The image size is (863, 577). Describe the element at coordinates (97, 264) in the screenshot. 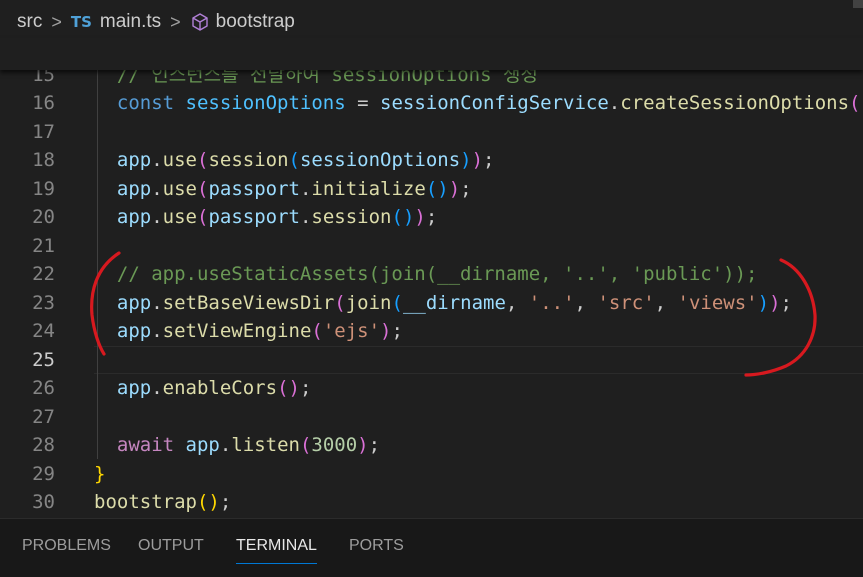

I see `indent-guide` at that location.